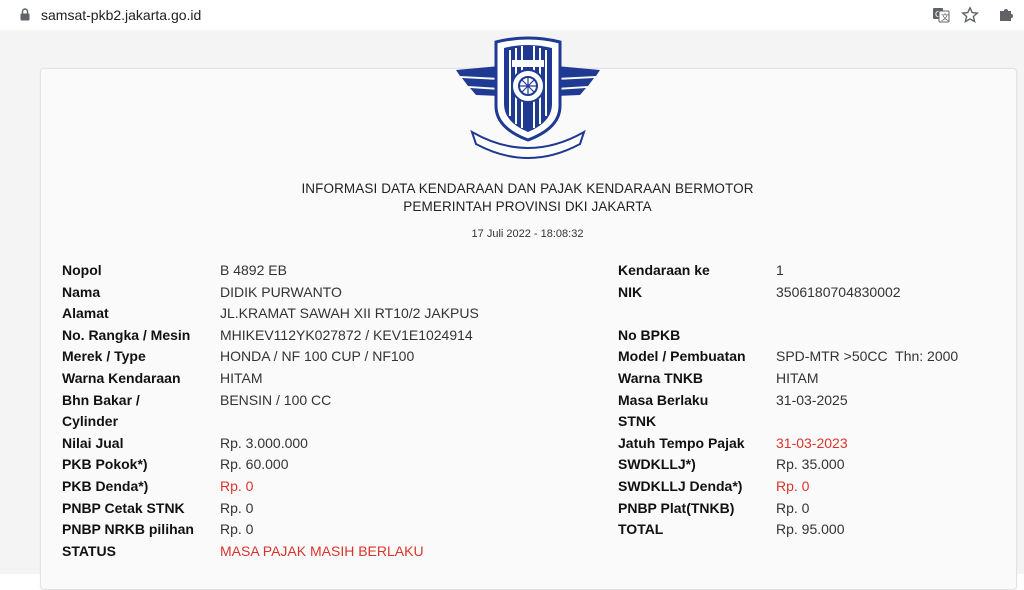 This screenshot has width=1024, height=590. What do you see at coordinates (676, 508) in the screenshot?
I see `label-pnbp-plat: PNBP Plat(TNKB)` at bounding box center [676, 508].